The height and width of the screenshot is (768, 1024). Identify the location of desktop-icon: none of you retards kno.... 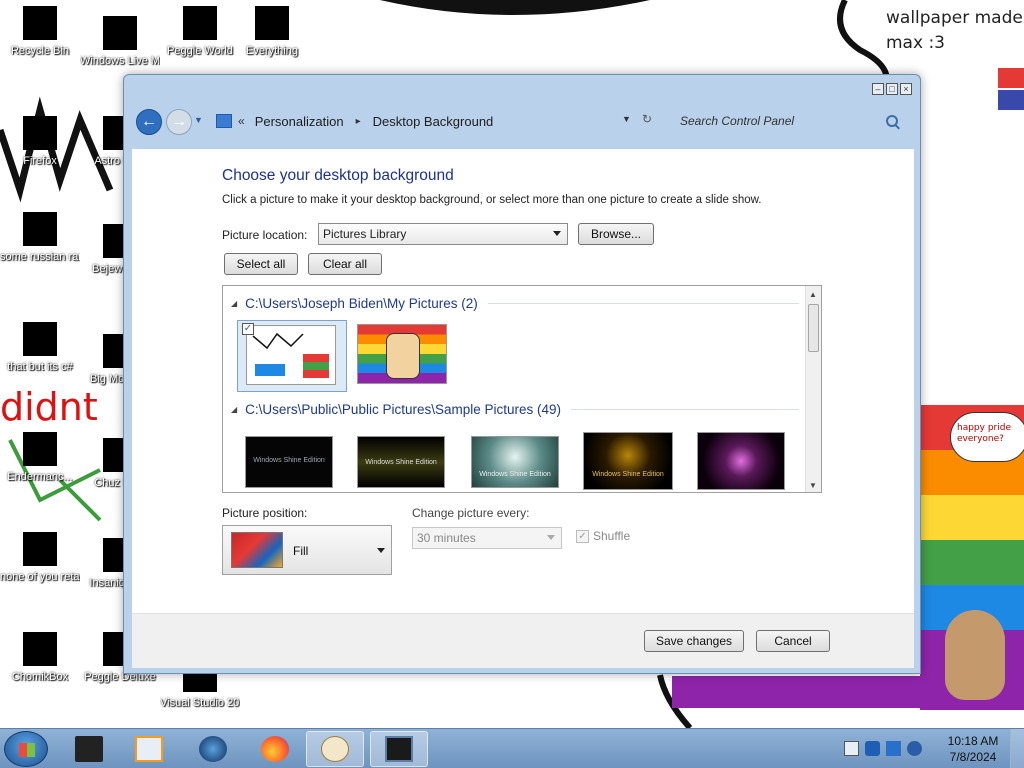
(40, 558).